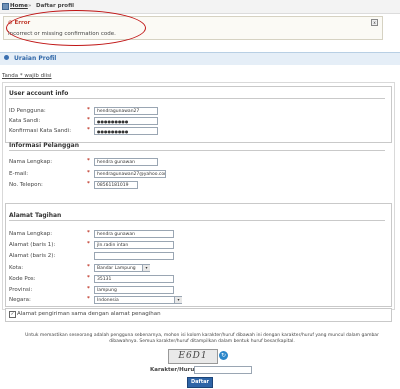  Describe the element at coordinates (130, 174) in the screenshot. I see `email-input: hendragunawan27@yahoo.com` at that location.